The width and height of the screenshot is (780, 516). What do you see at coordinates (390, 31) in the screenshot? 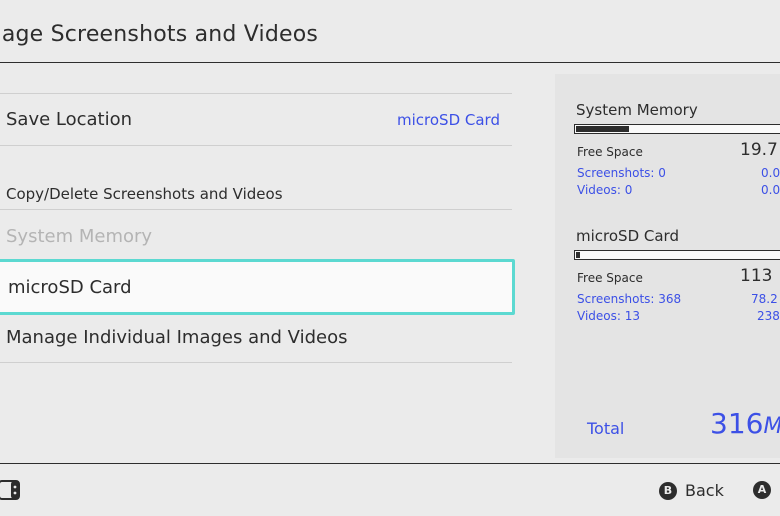
I see `header-bar: anage Screenshots and Videos` at bounding box center [390, 31].